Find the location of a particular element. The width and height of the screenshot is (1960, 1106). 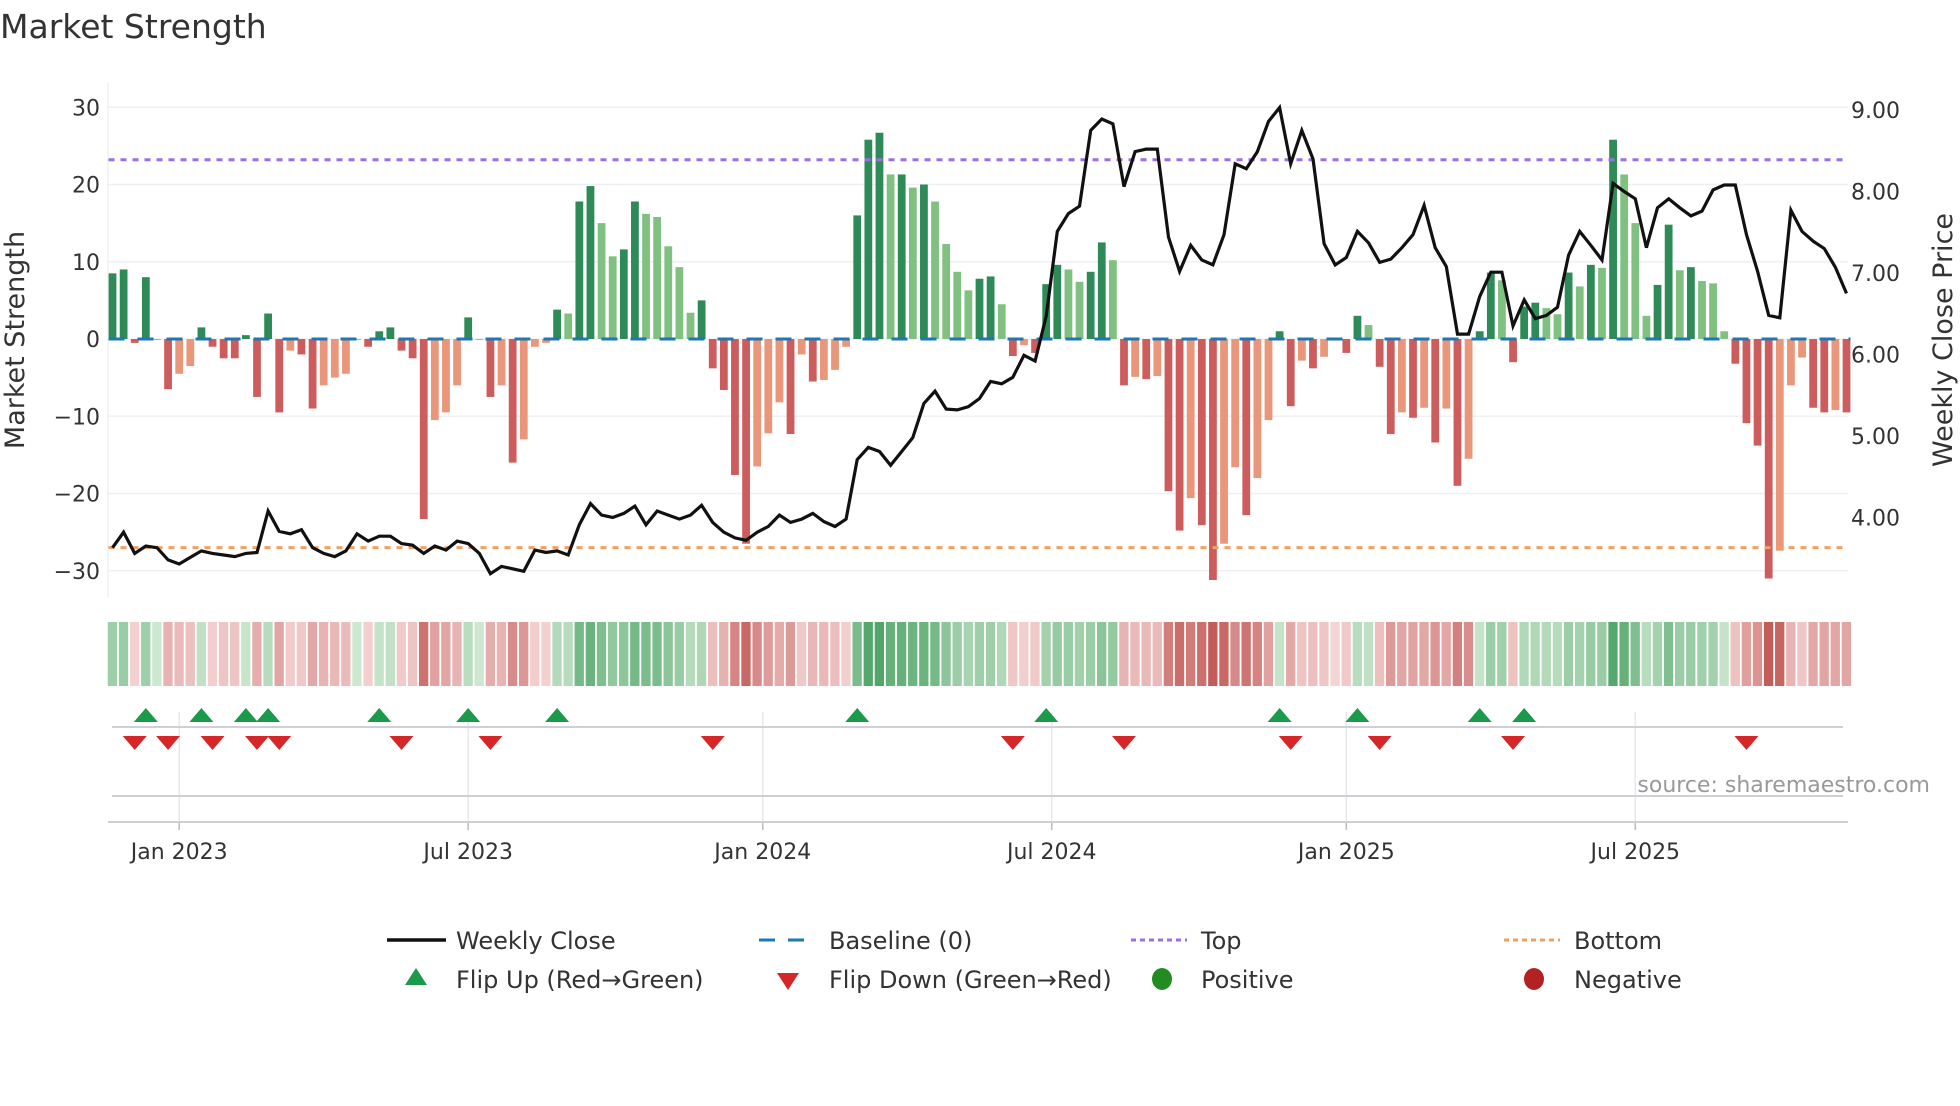

legend-flip-down: Flip Down (Green→Red) is located at coordinates (970, 980).